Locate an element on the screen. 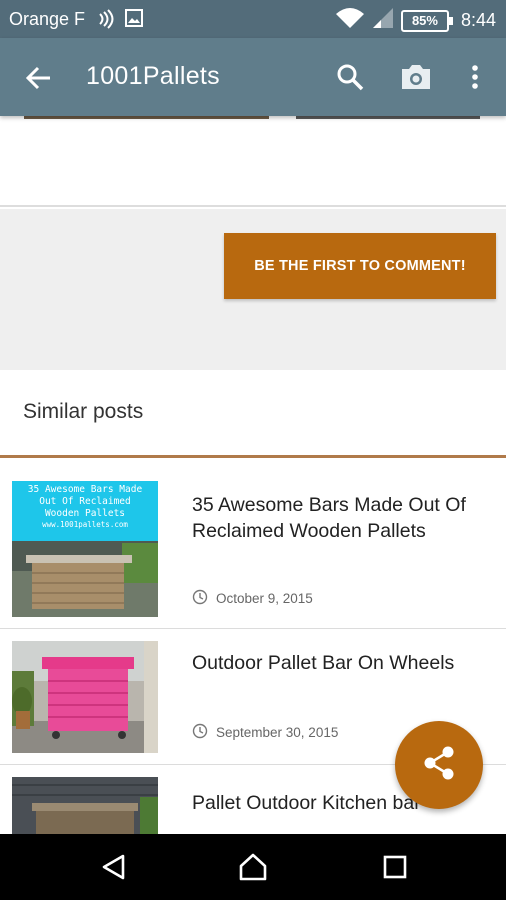 The width and height of the screenshot is (506, 900). nav-back-icon is located at coordinates (114, 867).